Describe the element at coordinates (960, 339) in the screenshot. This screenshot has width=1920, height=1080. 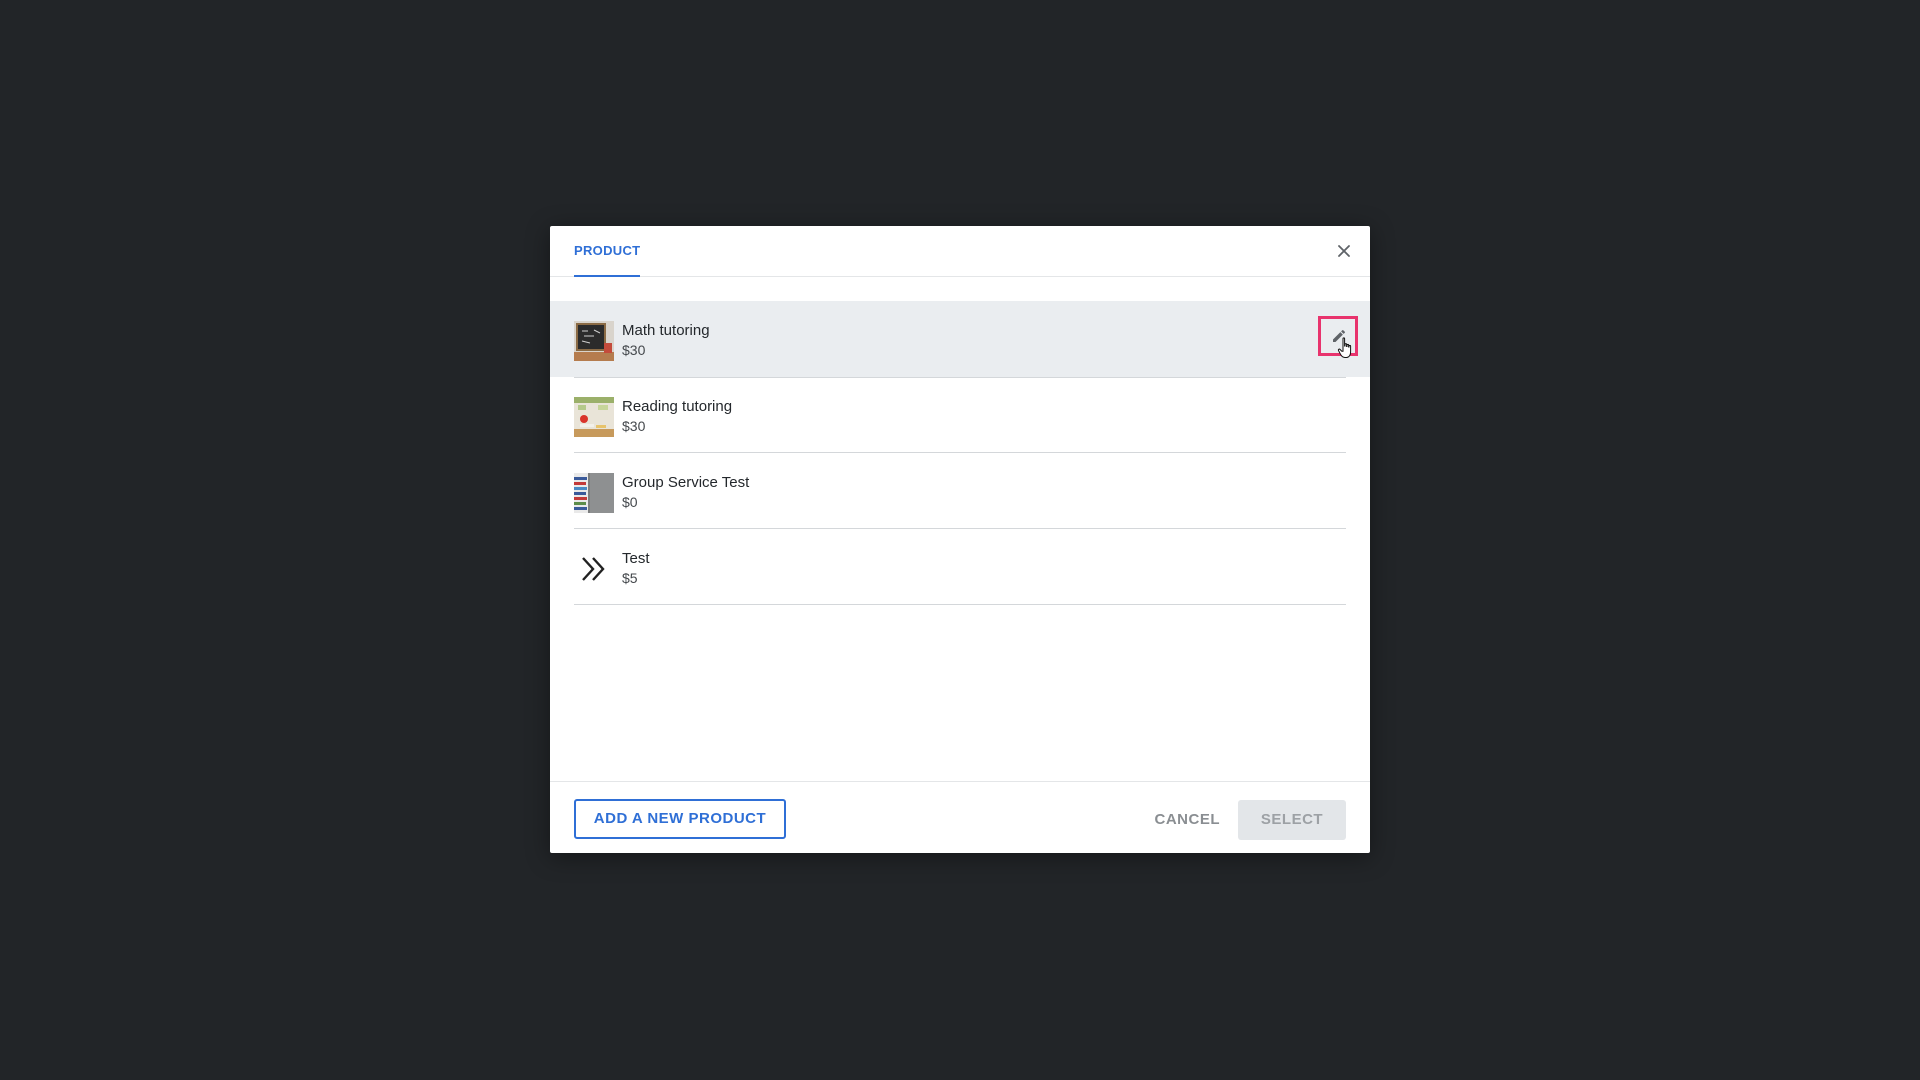
I see `product-item-math-tutoring: Math tutoring $30` at that location.